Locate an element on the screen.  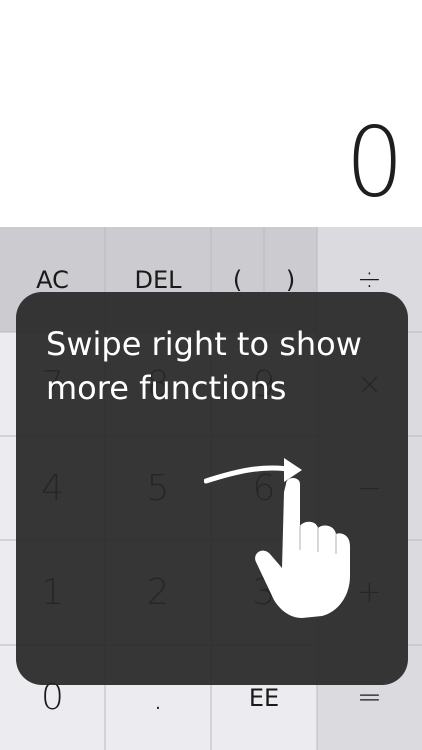
tutorial-text: Swipe right to show more functions is located at coordinates (204, 366).